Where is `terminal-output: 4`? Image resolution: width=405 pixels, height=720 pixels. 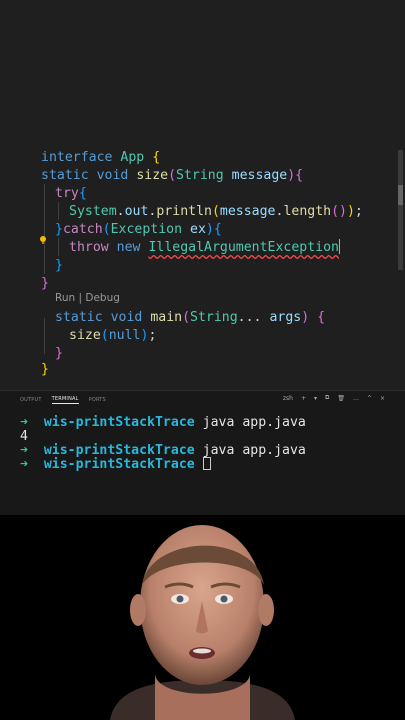 terminal-output: 4 is located at coordinates (24, 436).